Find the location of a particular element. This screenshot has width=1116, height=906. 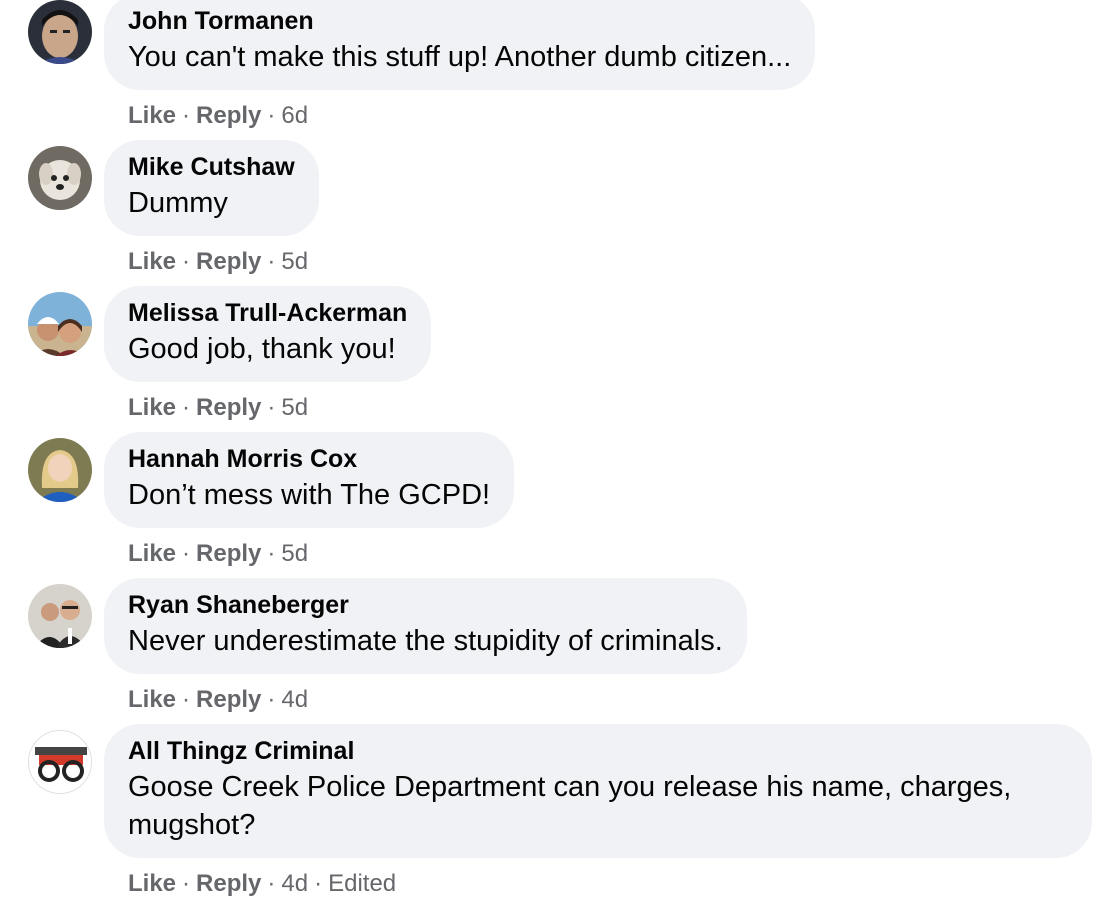

comment-author: Mike Cutshaw is located at coordinates (211, 167).